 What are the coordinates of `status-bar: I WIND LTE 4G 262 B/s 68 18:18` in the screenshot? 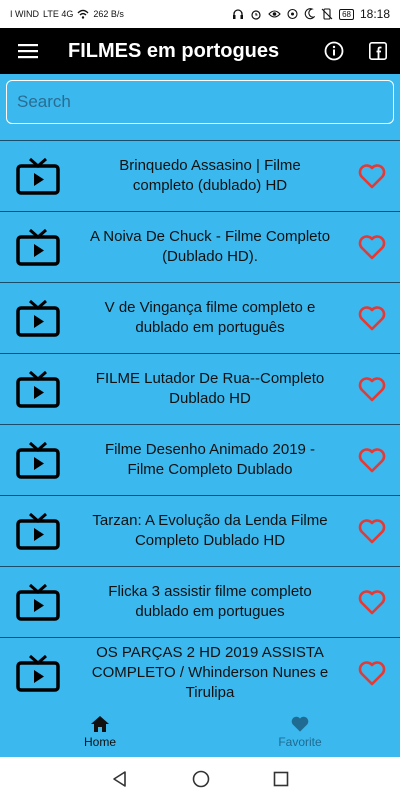 It's located at (200, 14).